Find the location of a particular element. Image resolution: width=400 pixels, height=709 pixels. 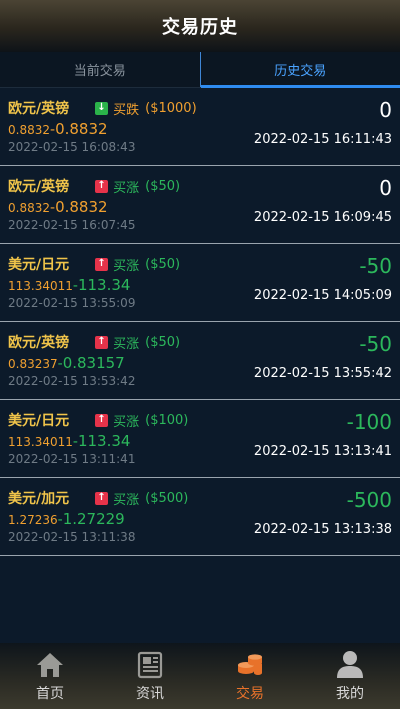

nav-item-user: 我的 is located at coordinates (350, 676).